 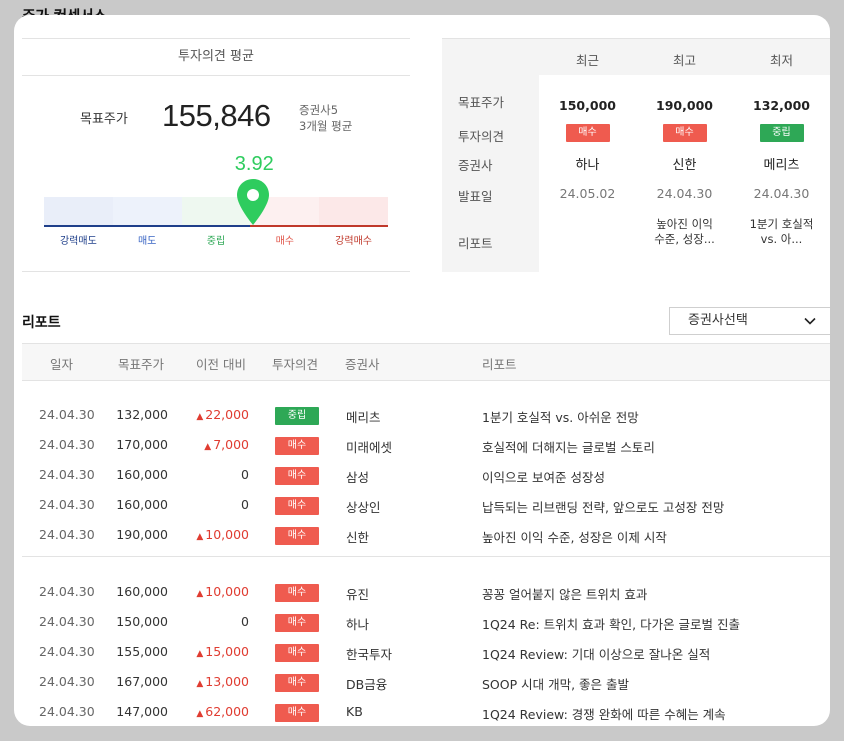 What do you see at coordinates (147, 241) in the screenshot?
I see `scale-label: 매도` at bounding box center [147, 241].